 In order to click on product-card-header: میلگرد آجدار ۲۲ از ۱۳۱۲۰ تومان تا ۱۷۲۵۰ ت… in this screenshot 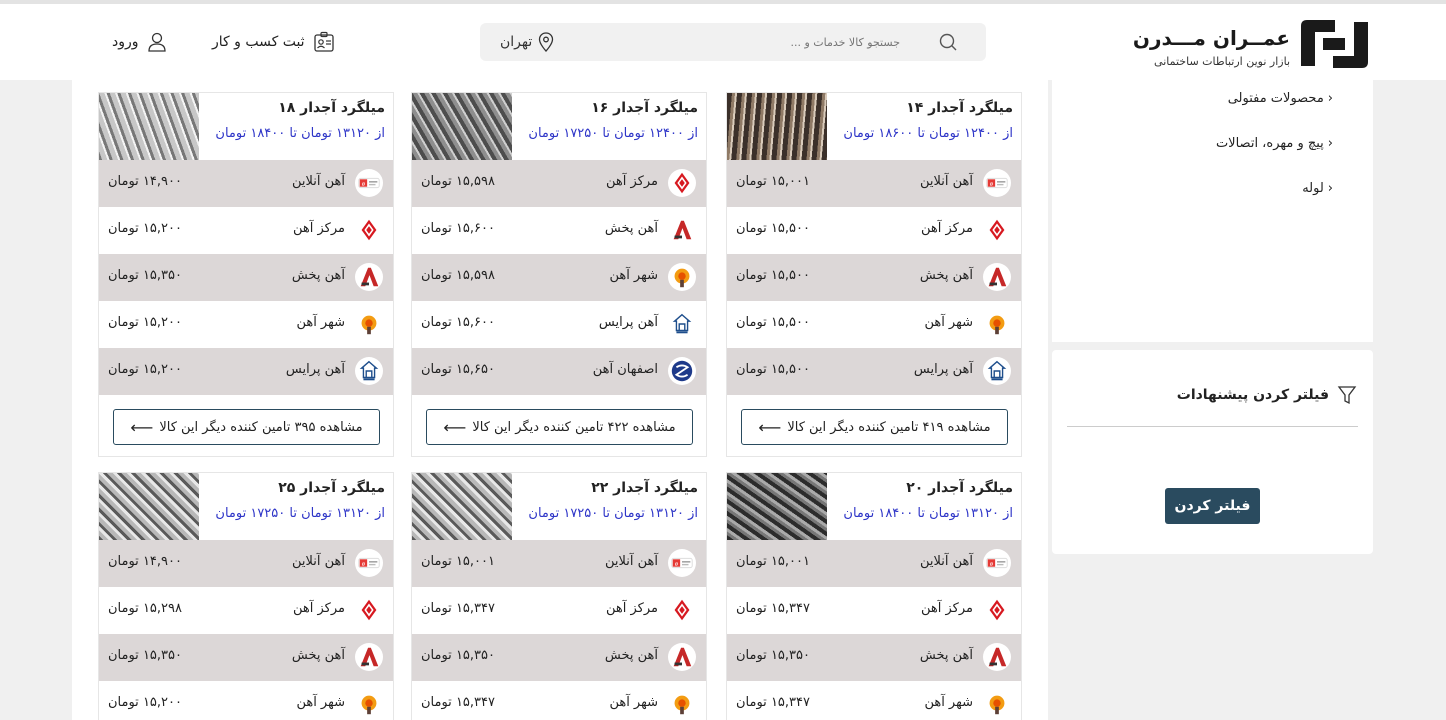, I will do `click(559, 506)`.